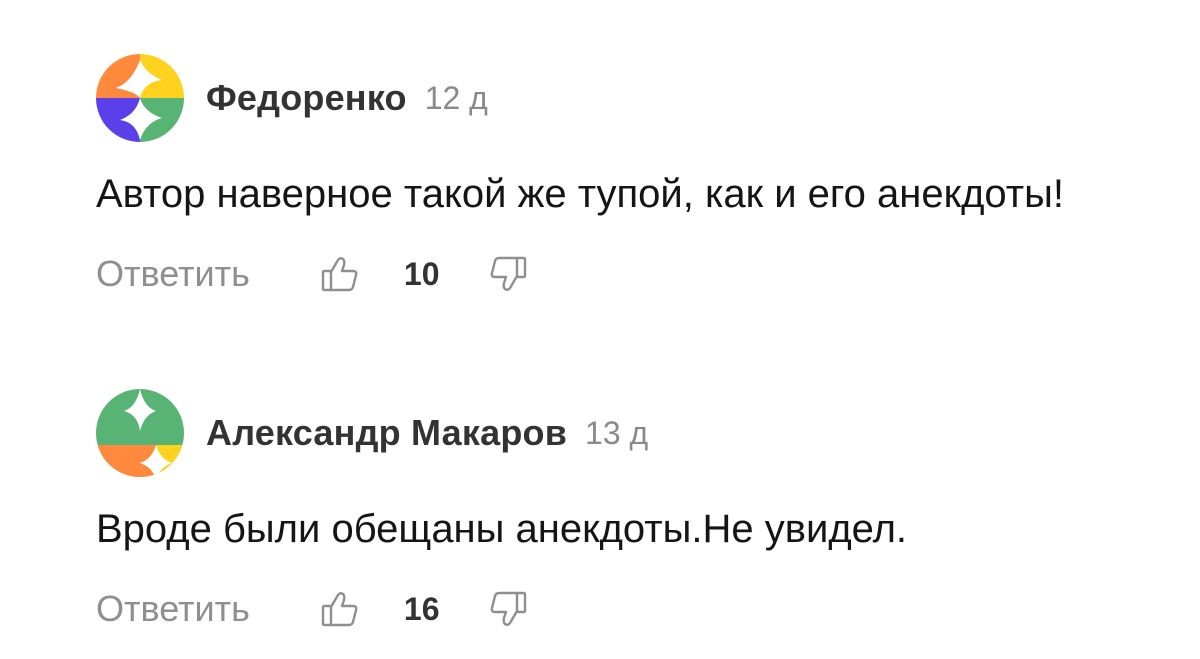  What do you see at coordinates (636, 274) in the screenshot?
I see `comment-actions: Ответить 10` at bounding box center [636, 274].